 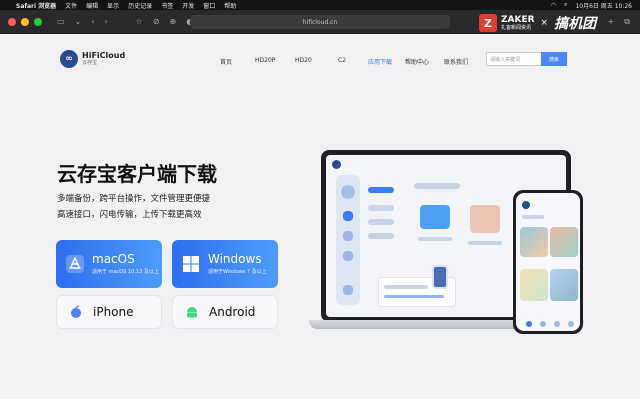 I want to click on logo-subtitle: 云存宝, so click(x=90, y=63).